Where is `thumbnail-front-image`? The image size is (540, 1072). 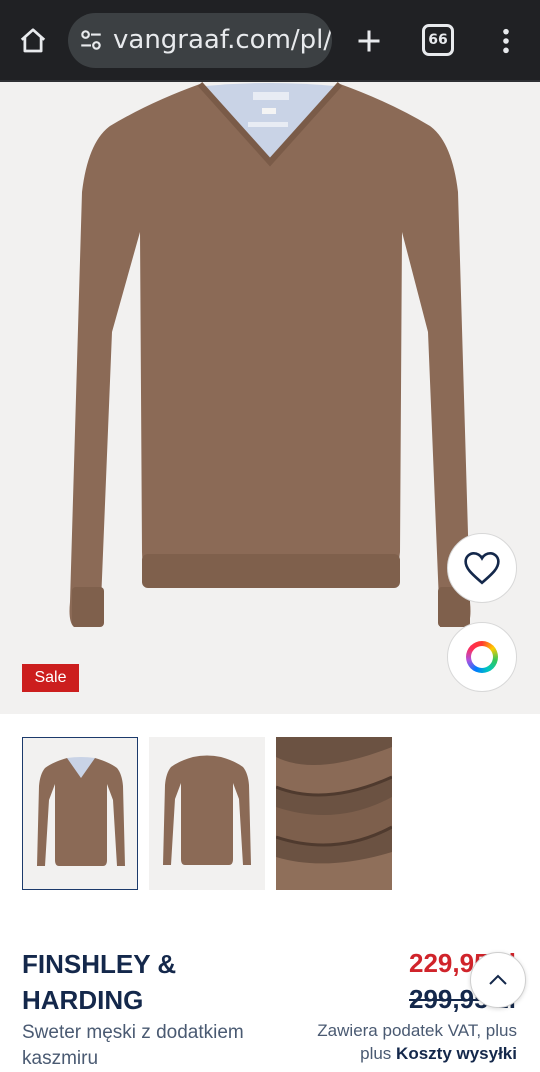
thumbnail-front-image is located at coordinates (81, 811).